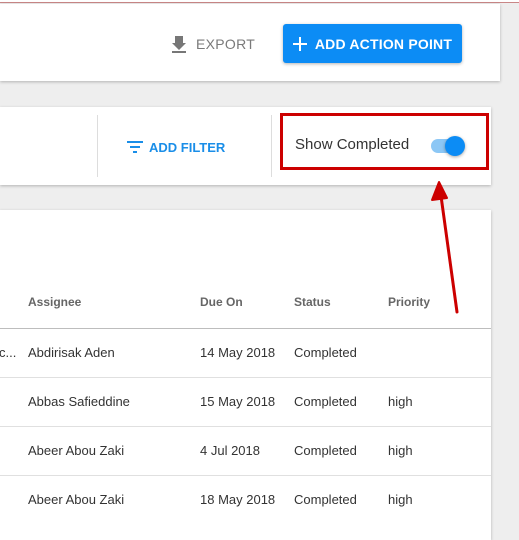 This screenshot has width=519, height=540. I want to click on due-on-cell: 18 May 2018, so click(238, 499).